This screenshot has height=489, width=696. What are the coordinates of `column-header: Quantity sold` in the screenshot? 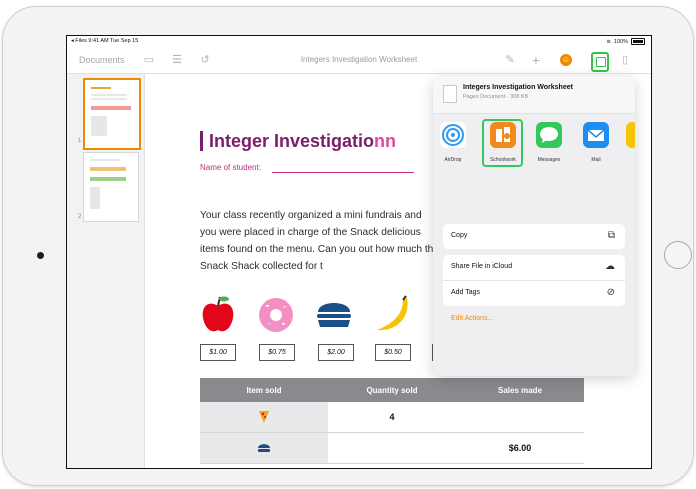 It's located at (392, 390).